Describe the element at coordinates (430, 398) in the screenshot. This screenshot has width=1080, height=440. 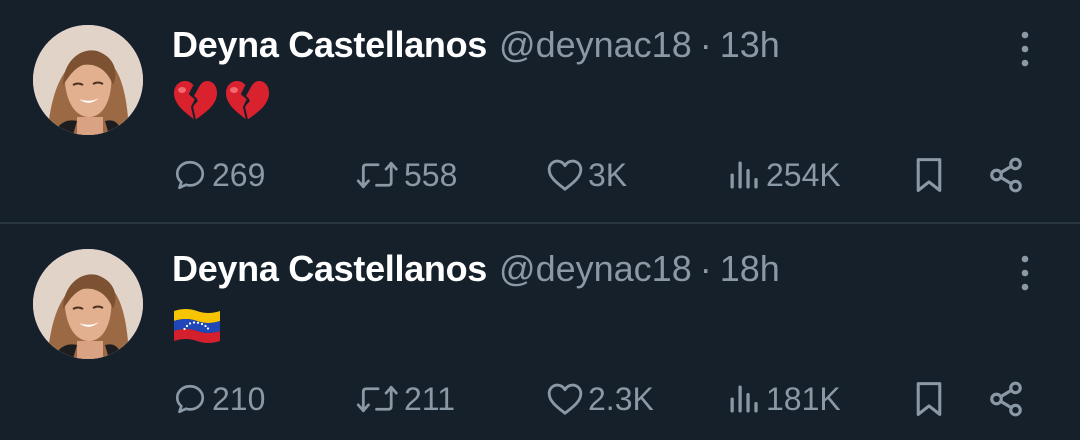
I see `retweet-count: 211` at that location.